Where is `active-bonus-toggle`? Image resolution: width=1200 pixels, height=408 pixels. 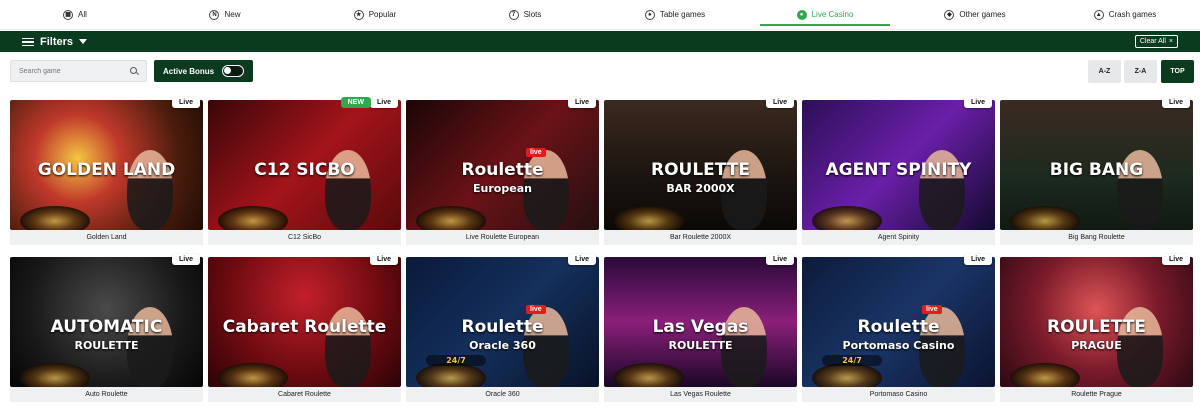 active-bonus-toggle is located at coordinates (233, 71).